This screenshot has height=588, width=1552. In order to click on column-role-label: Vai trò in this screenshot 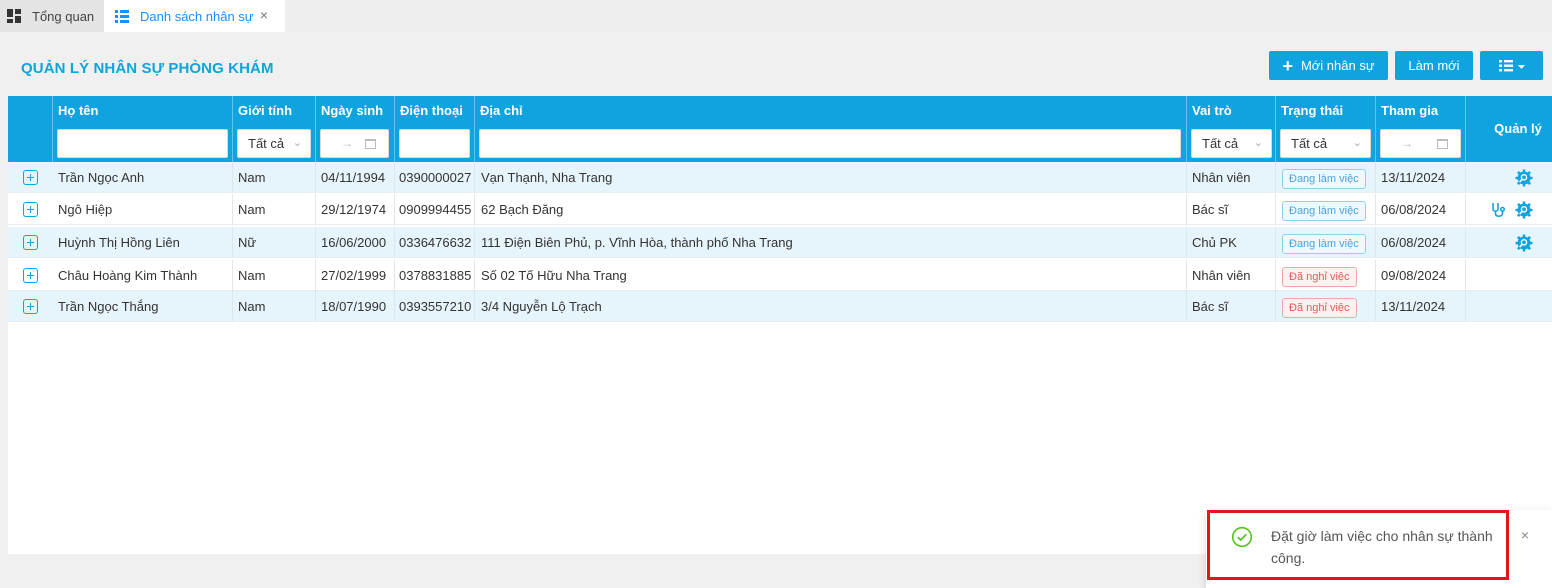, I will do `click(1212, 110)`.